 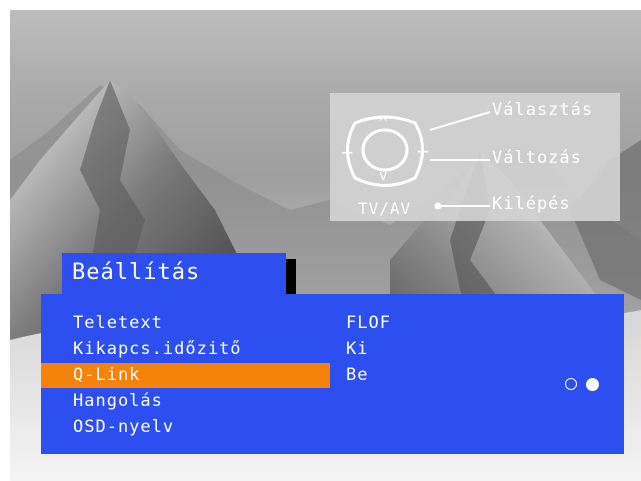 I want to click on menu-item-label: Kikapcs.időzitő, so click(x=157, y=349).